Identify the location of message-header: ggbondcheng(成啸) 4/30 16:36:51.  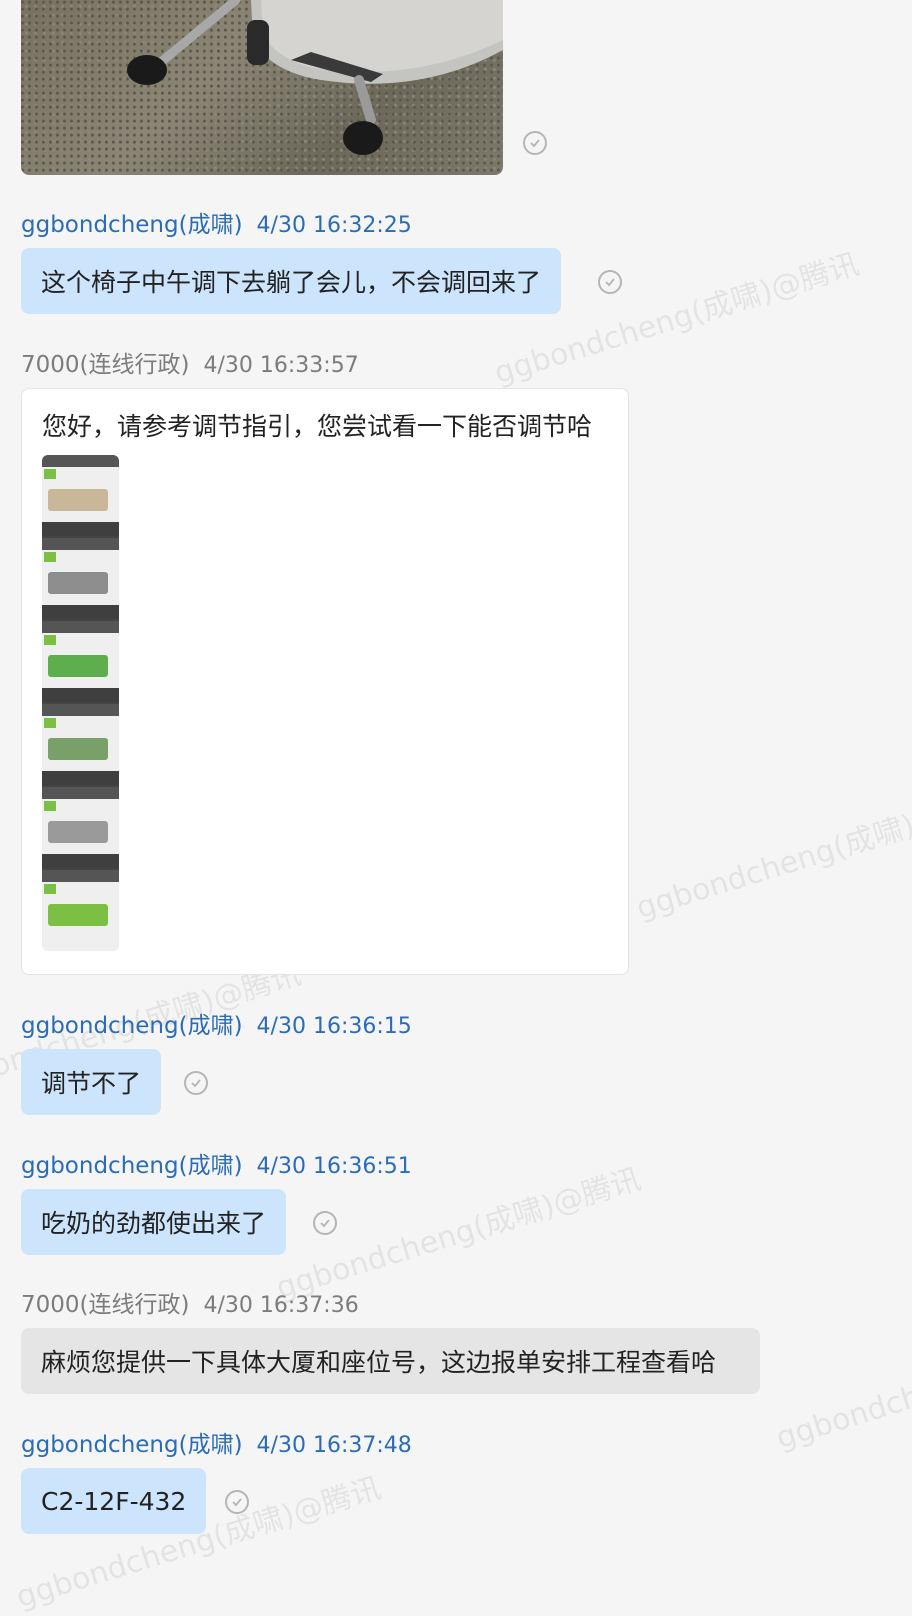
(216, 1163).